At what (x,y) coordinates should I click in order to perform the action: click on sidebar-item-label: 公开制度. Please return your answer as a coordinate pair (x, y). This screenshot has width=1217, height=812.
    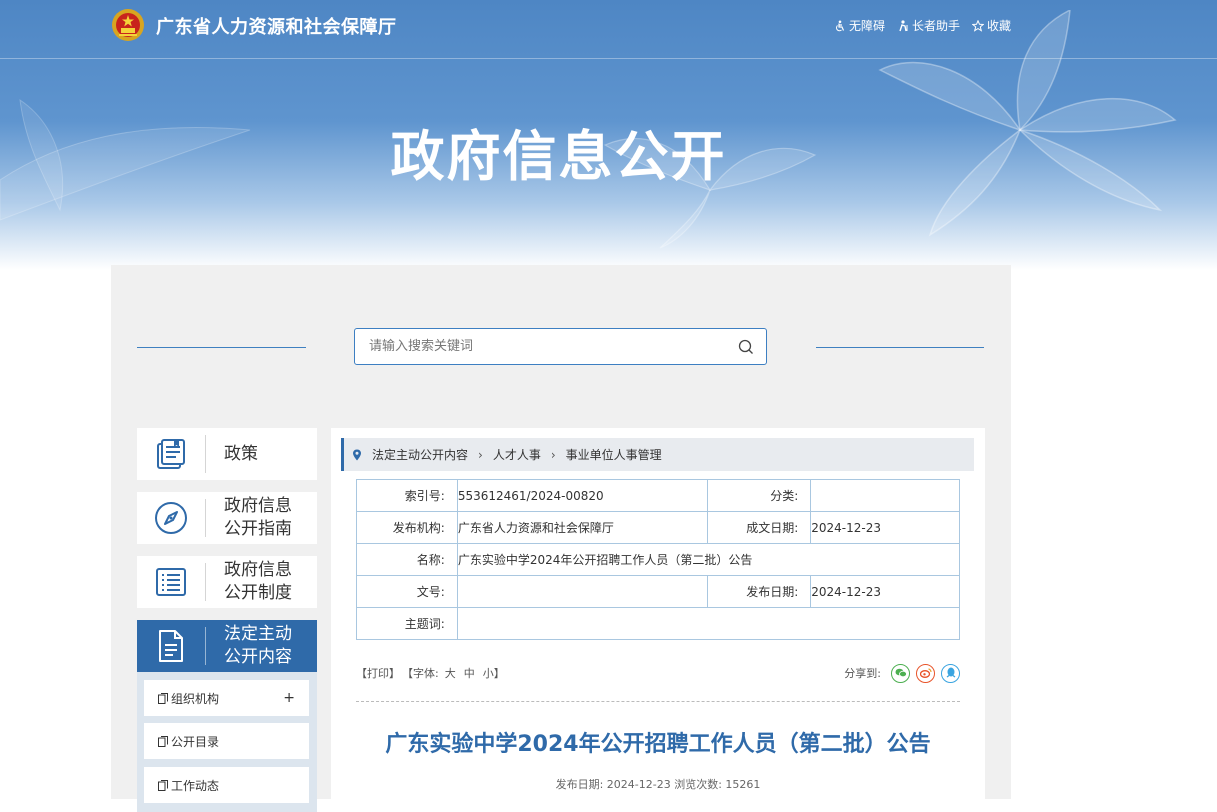
    Looking at the image, I should click on (258, 593).